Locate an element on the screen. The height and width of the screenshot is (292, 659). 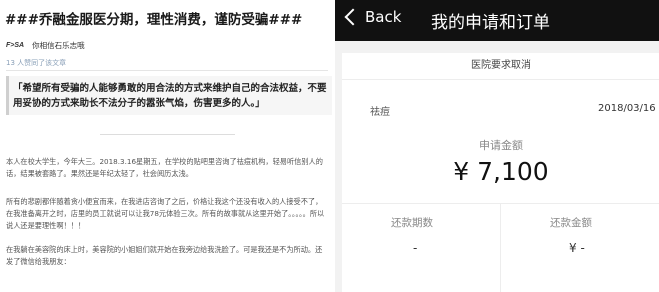
amount-value: ¥ 7,100 is located at coordinates (501, 171).